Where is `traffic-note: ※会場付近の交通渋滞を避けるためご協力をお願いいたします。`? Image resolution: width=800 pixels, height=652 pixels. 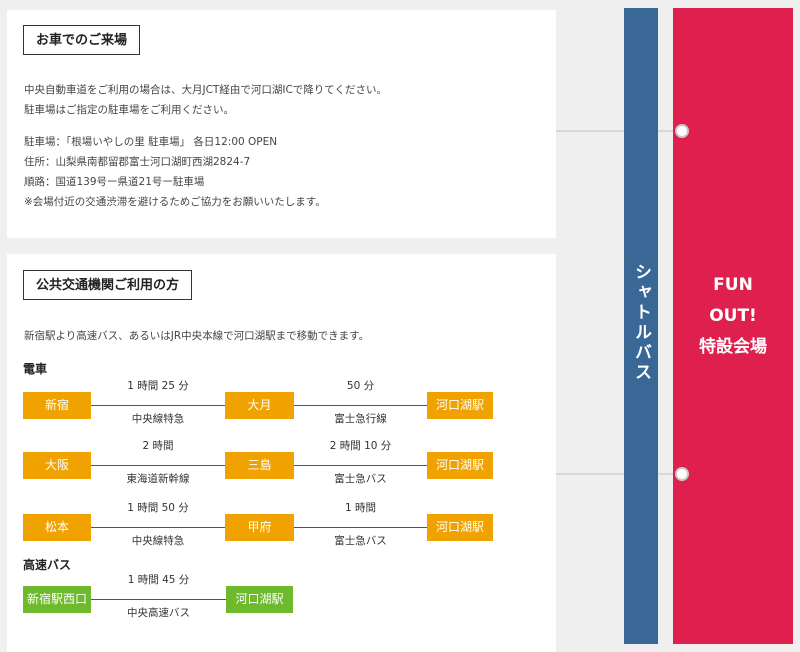
traffic-note: ※会場付近の交通渋滞を避けるためご協力をお願いいたします。 is located at coordinates (175, 202).